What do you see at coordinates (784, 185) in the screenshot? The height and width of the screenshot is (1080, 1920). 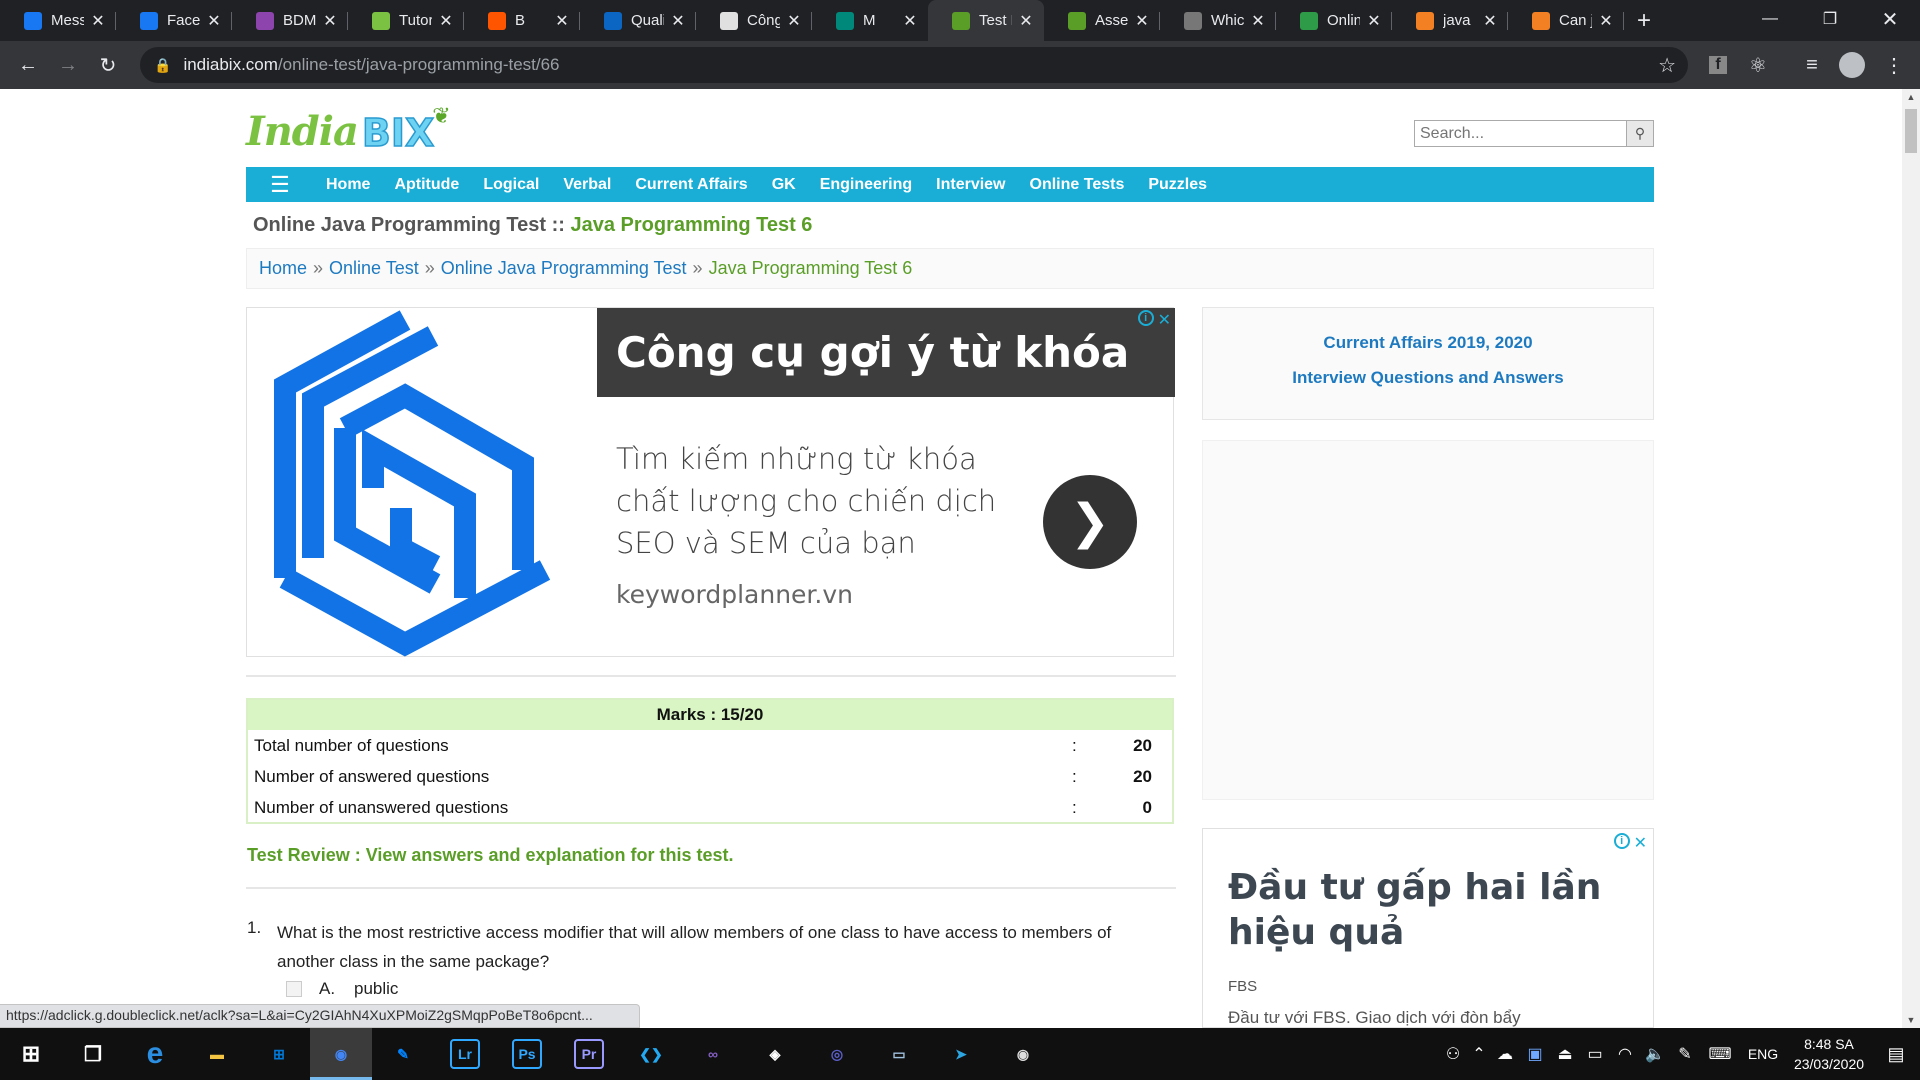 I see `nav-item: GK` at bounding box center [784, 185].